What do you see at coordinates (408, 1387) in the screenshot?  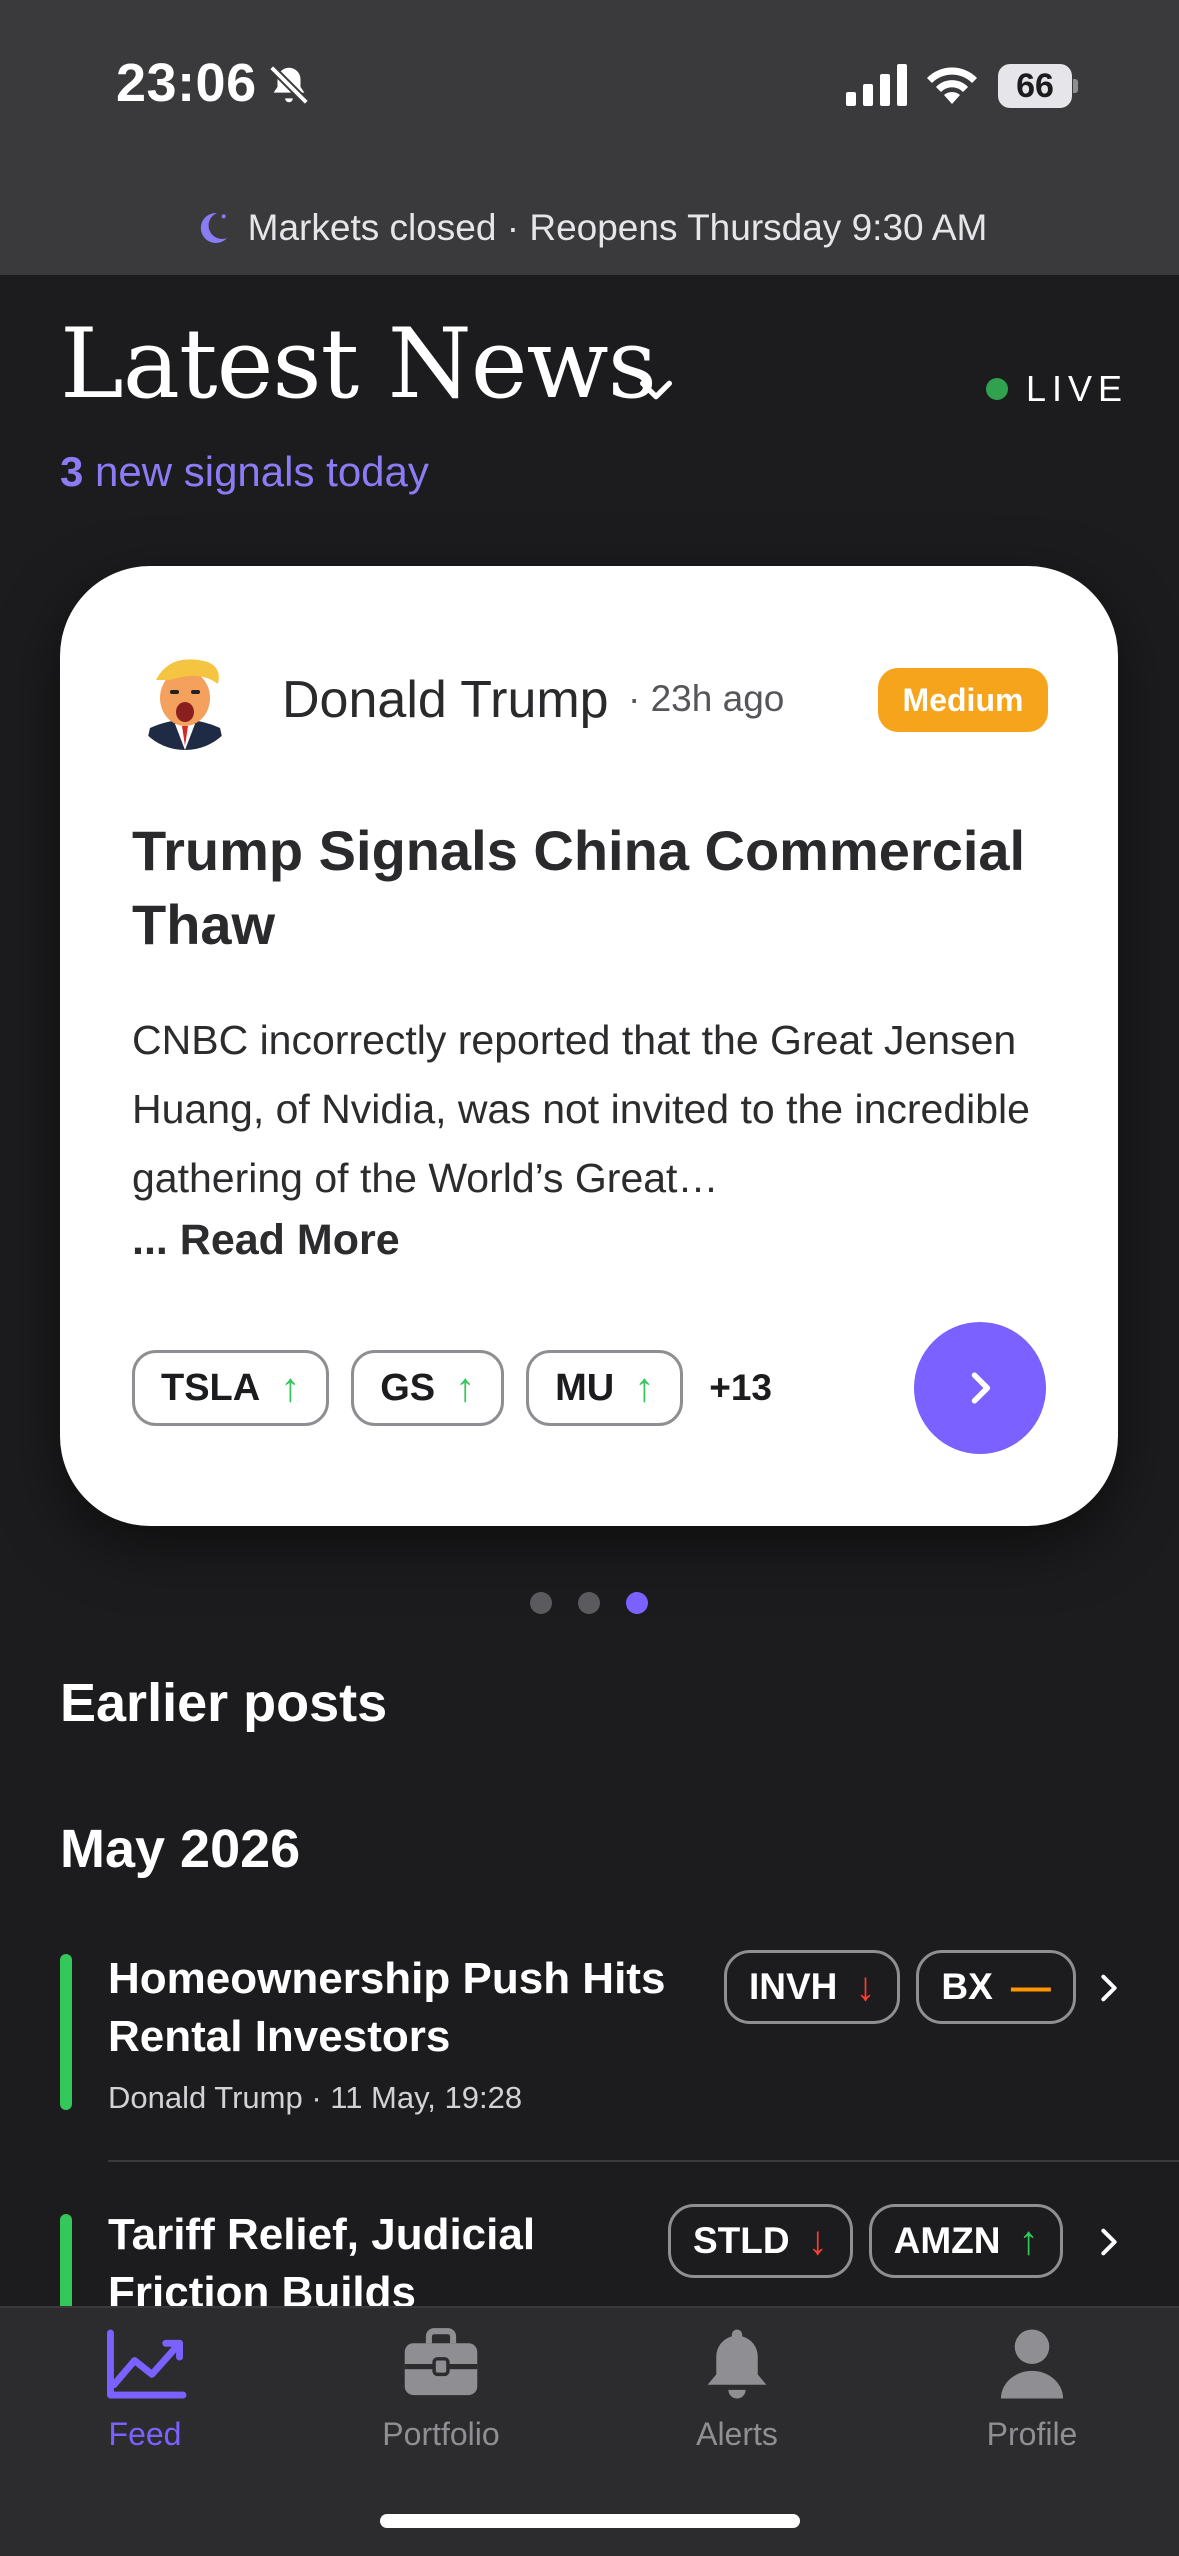 I see `ticker-symbol: GS` at bounding box center [408, 1387].